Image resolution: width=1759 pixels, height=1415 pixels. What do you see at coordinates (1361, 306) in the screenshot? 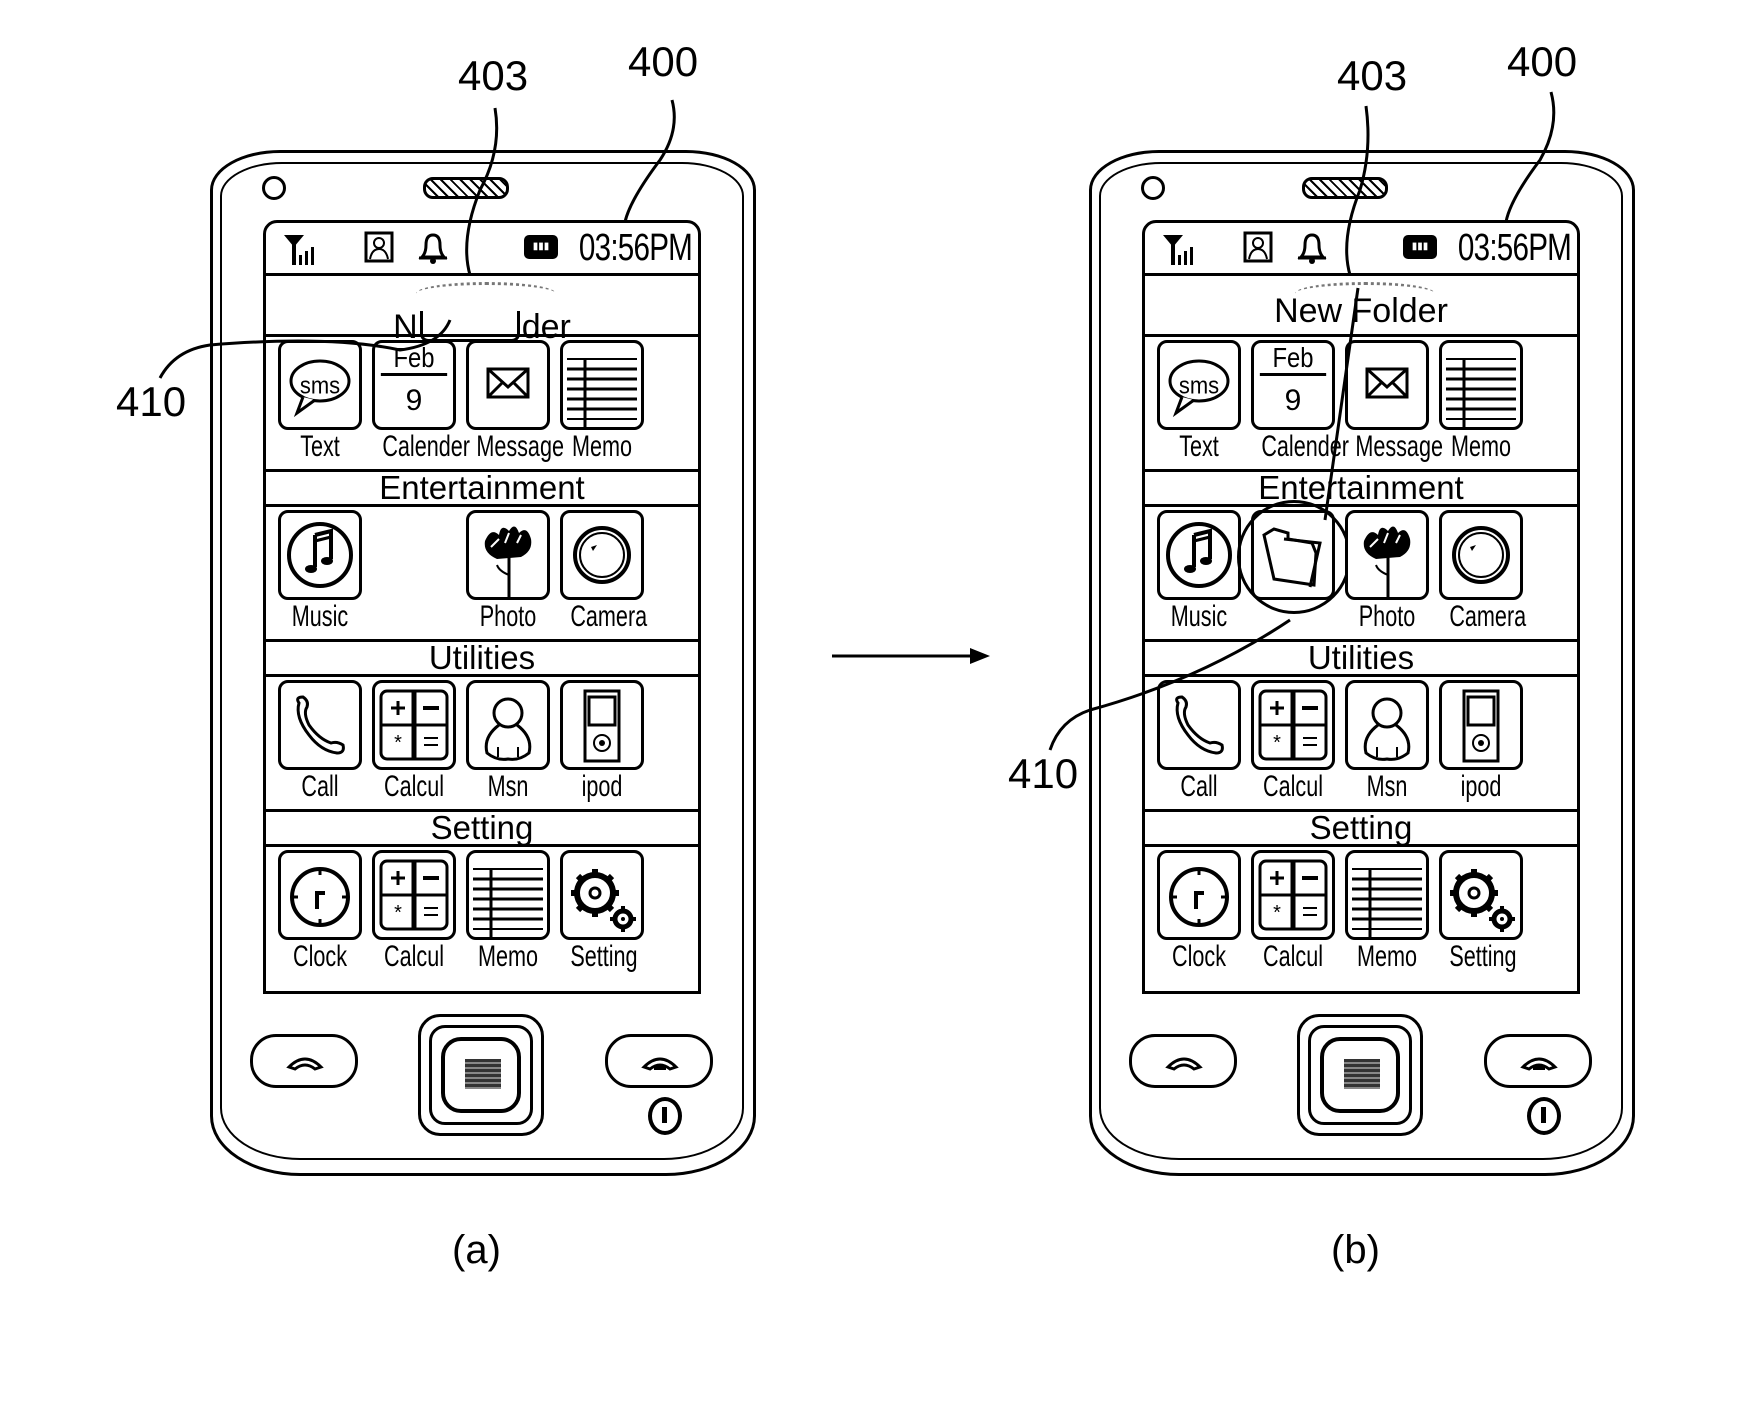
I see `folder-title-bar: New Folder` at bounding box center [1361, 306].